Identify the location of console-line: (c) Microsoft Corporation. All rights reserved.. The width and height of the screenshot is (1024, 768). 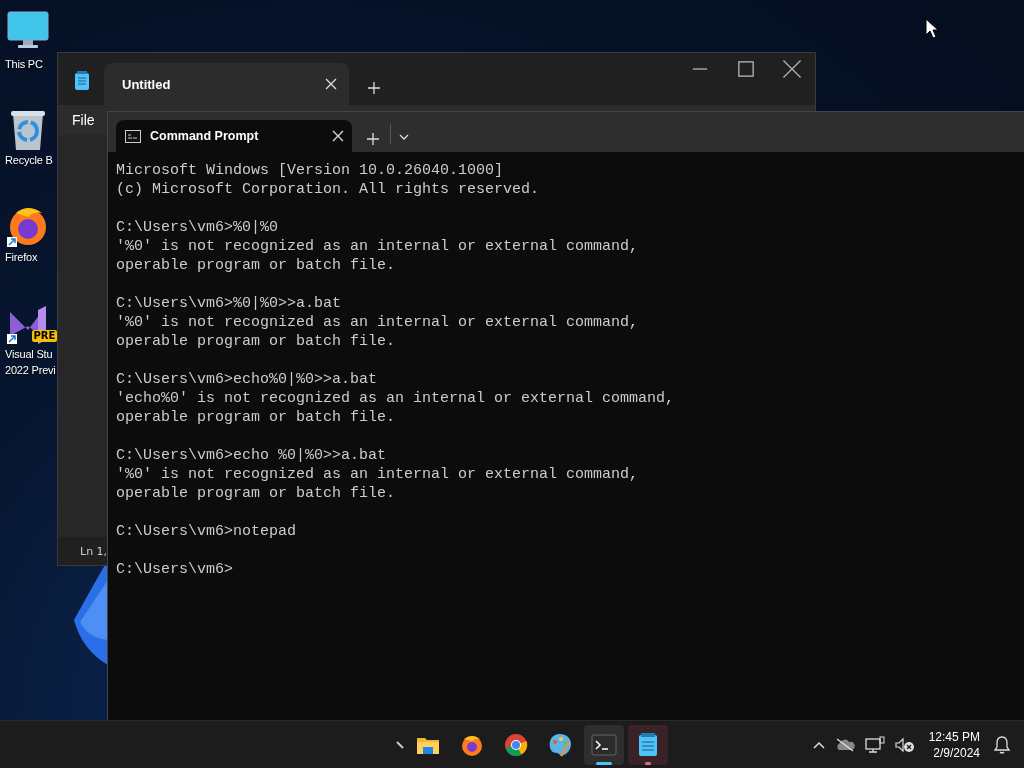
(328, 189).